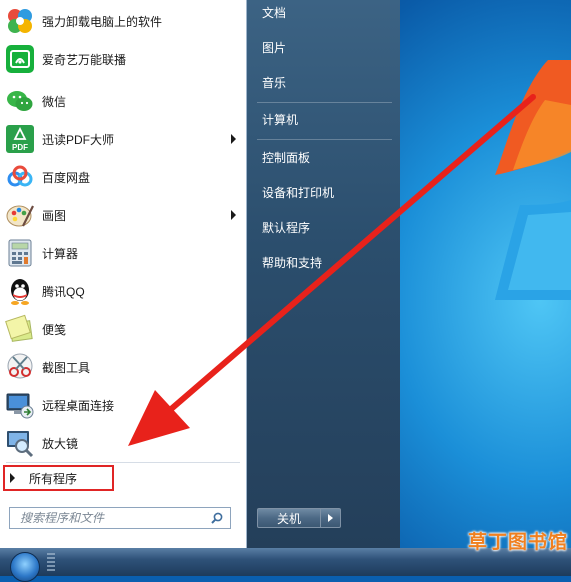 This screenshot has height=582, width=571. I want to click on program-snipping-tool: 截图工具, so click(123, 367).